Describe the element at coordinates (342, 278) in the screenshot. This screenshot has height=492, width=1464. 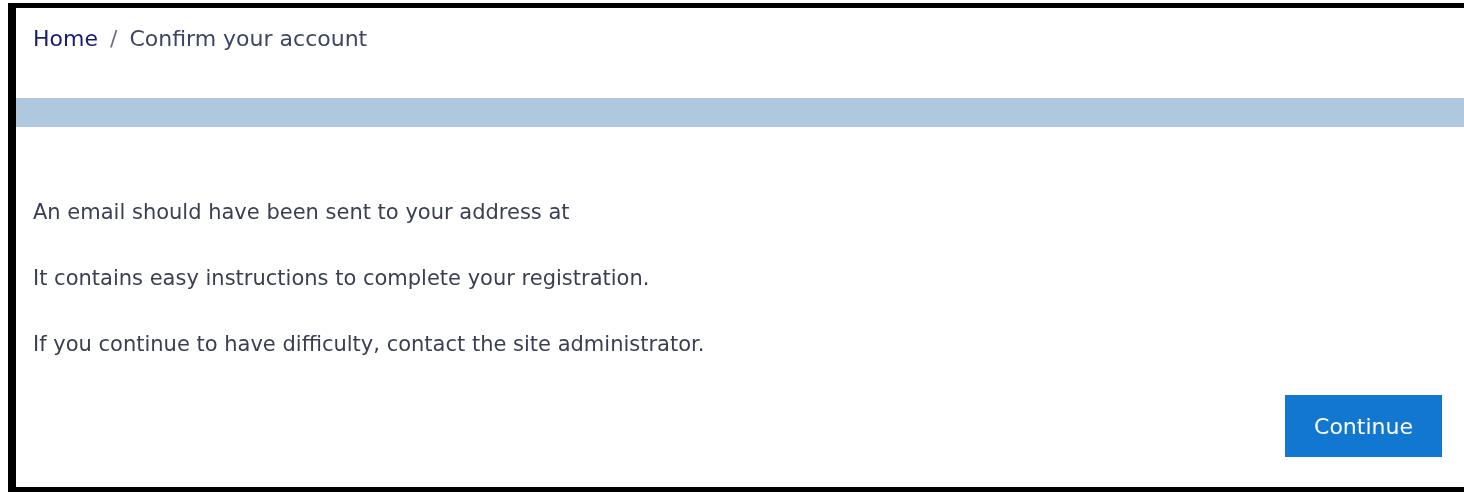
I see `message-text: It contains easy instructions to complete your registration.` at that location.